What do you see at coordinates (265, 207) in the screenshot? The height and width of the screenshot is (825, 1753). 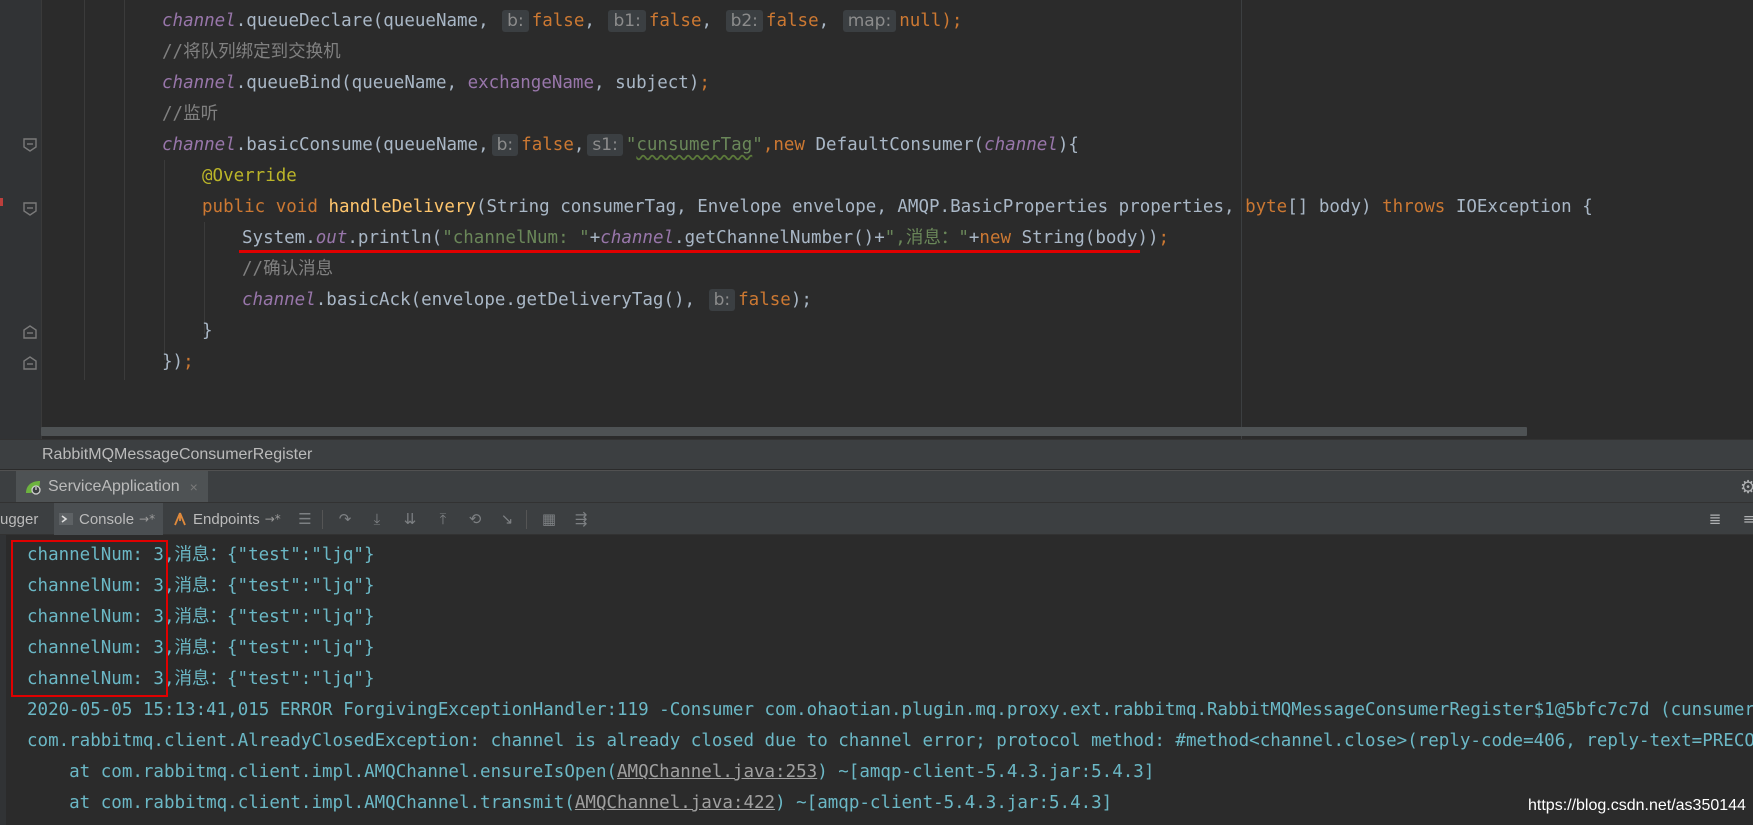 I see `code-token: public void` at bounding box center [265, 207].